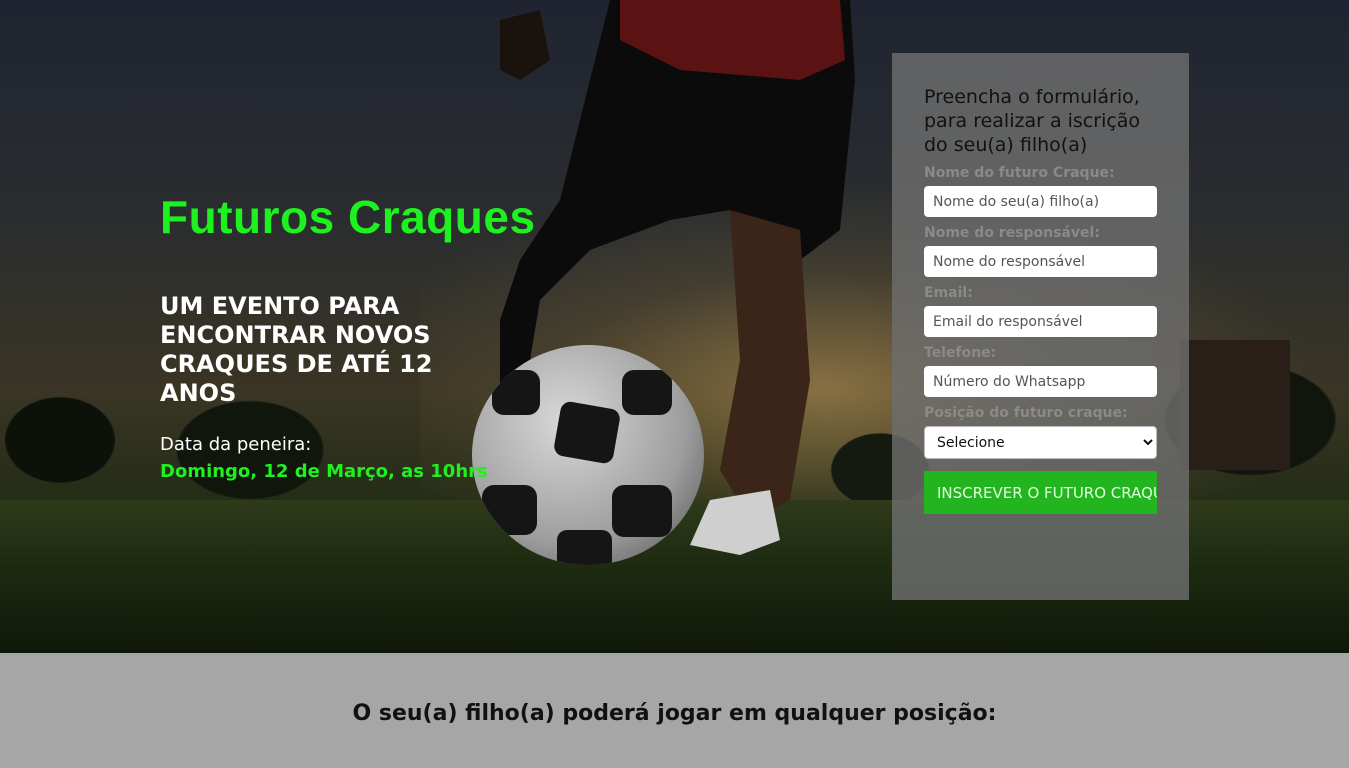  What do you see at coordinates (1012, 233) in the screenshot?
I see `guardian-name-label: Nome do responsável:` at bounding box center [1012, 233].